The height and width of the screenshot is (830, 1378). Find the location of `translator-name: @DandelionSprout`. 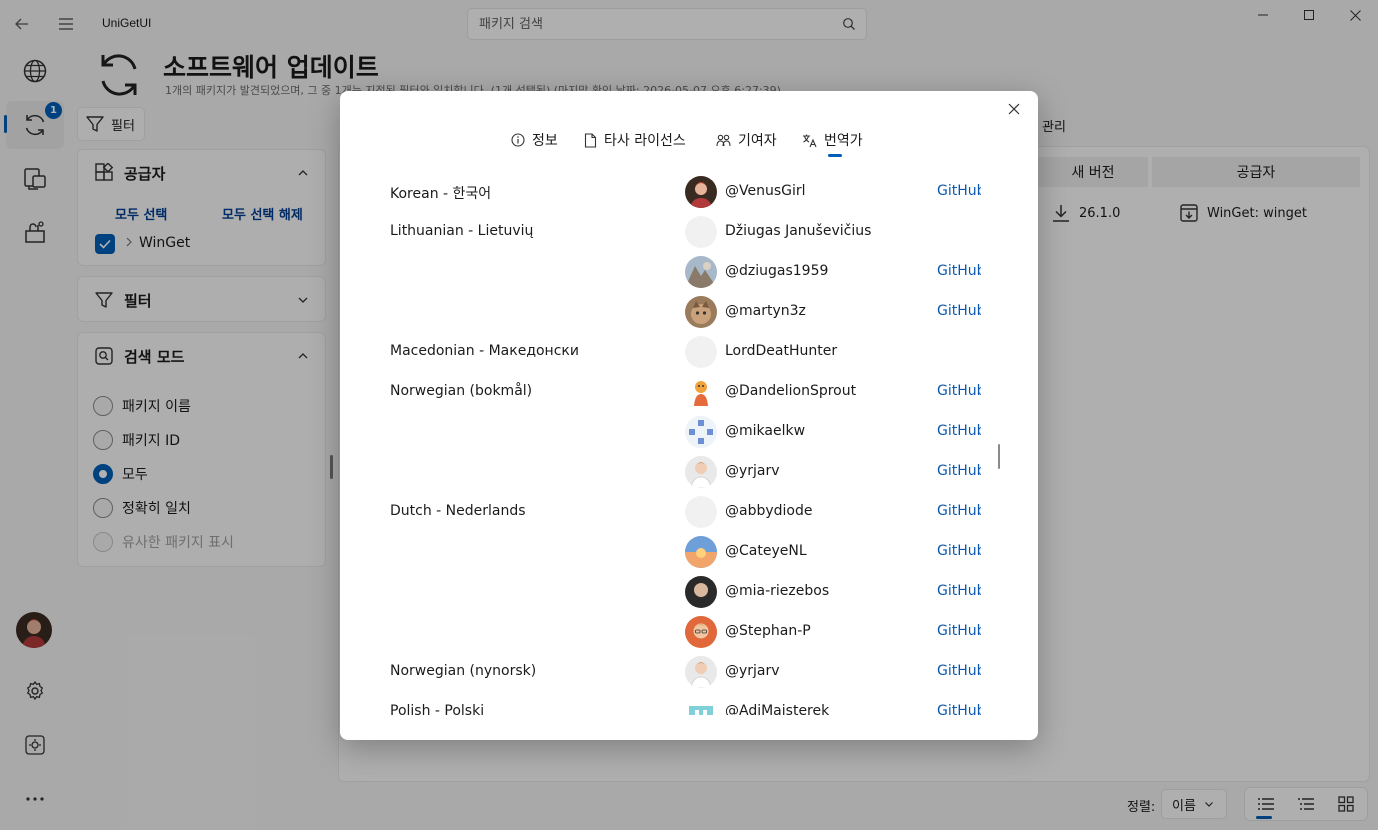

translator-name: @DandelionSprout is located at coordinates (791, 391).